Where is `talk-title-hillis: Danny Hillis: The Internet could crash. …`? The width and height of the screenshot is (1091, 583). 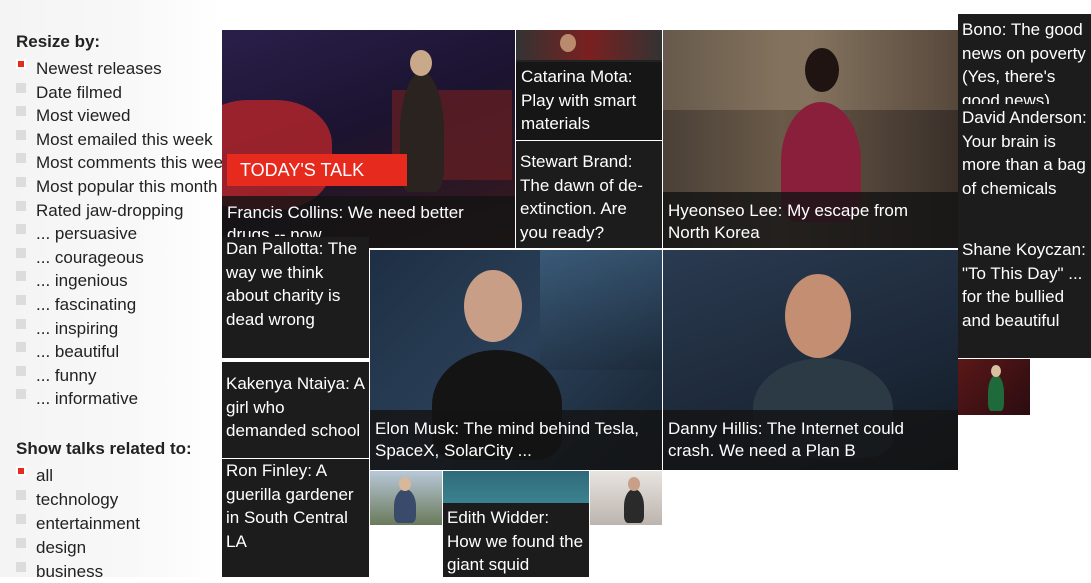
talk-title-hillis: Danny Hillis: The Internet could crash. … is located at coordinates (810, 440).